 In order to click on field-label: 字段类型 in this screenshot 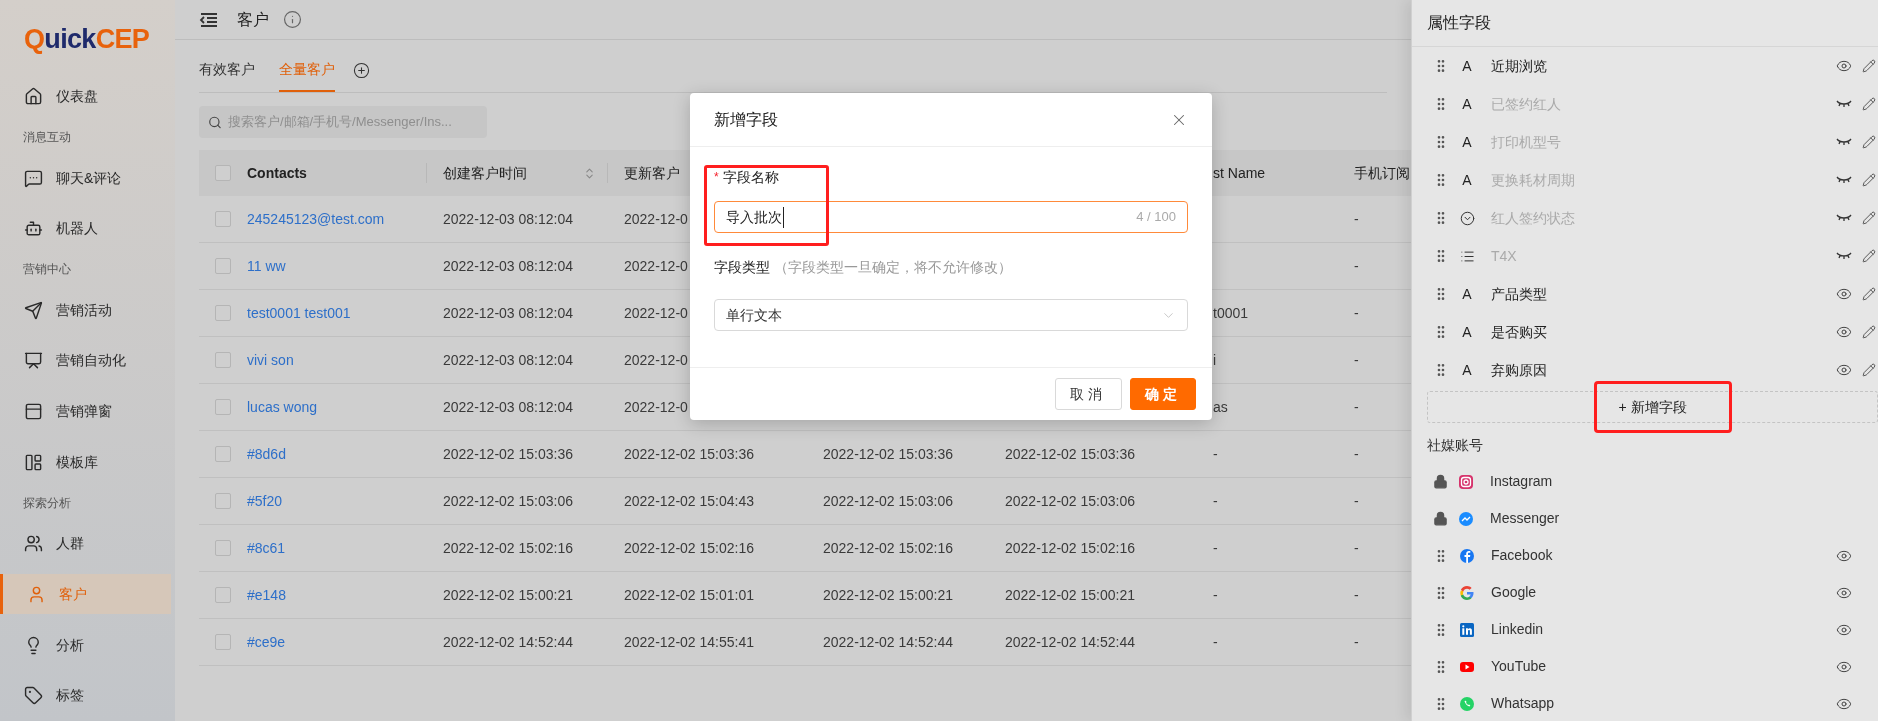, I will do `click(742, 267)`.